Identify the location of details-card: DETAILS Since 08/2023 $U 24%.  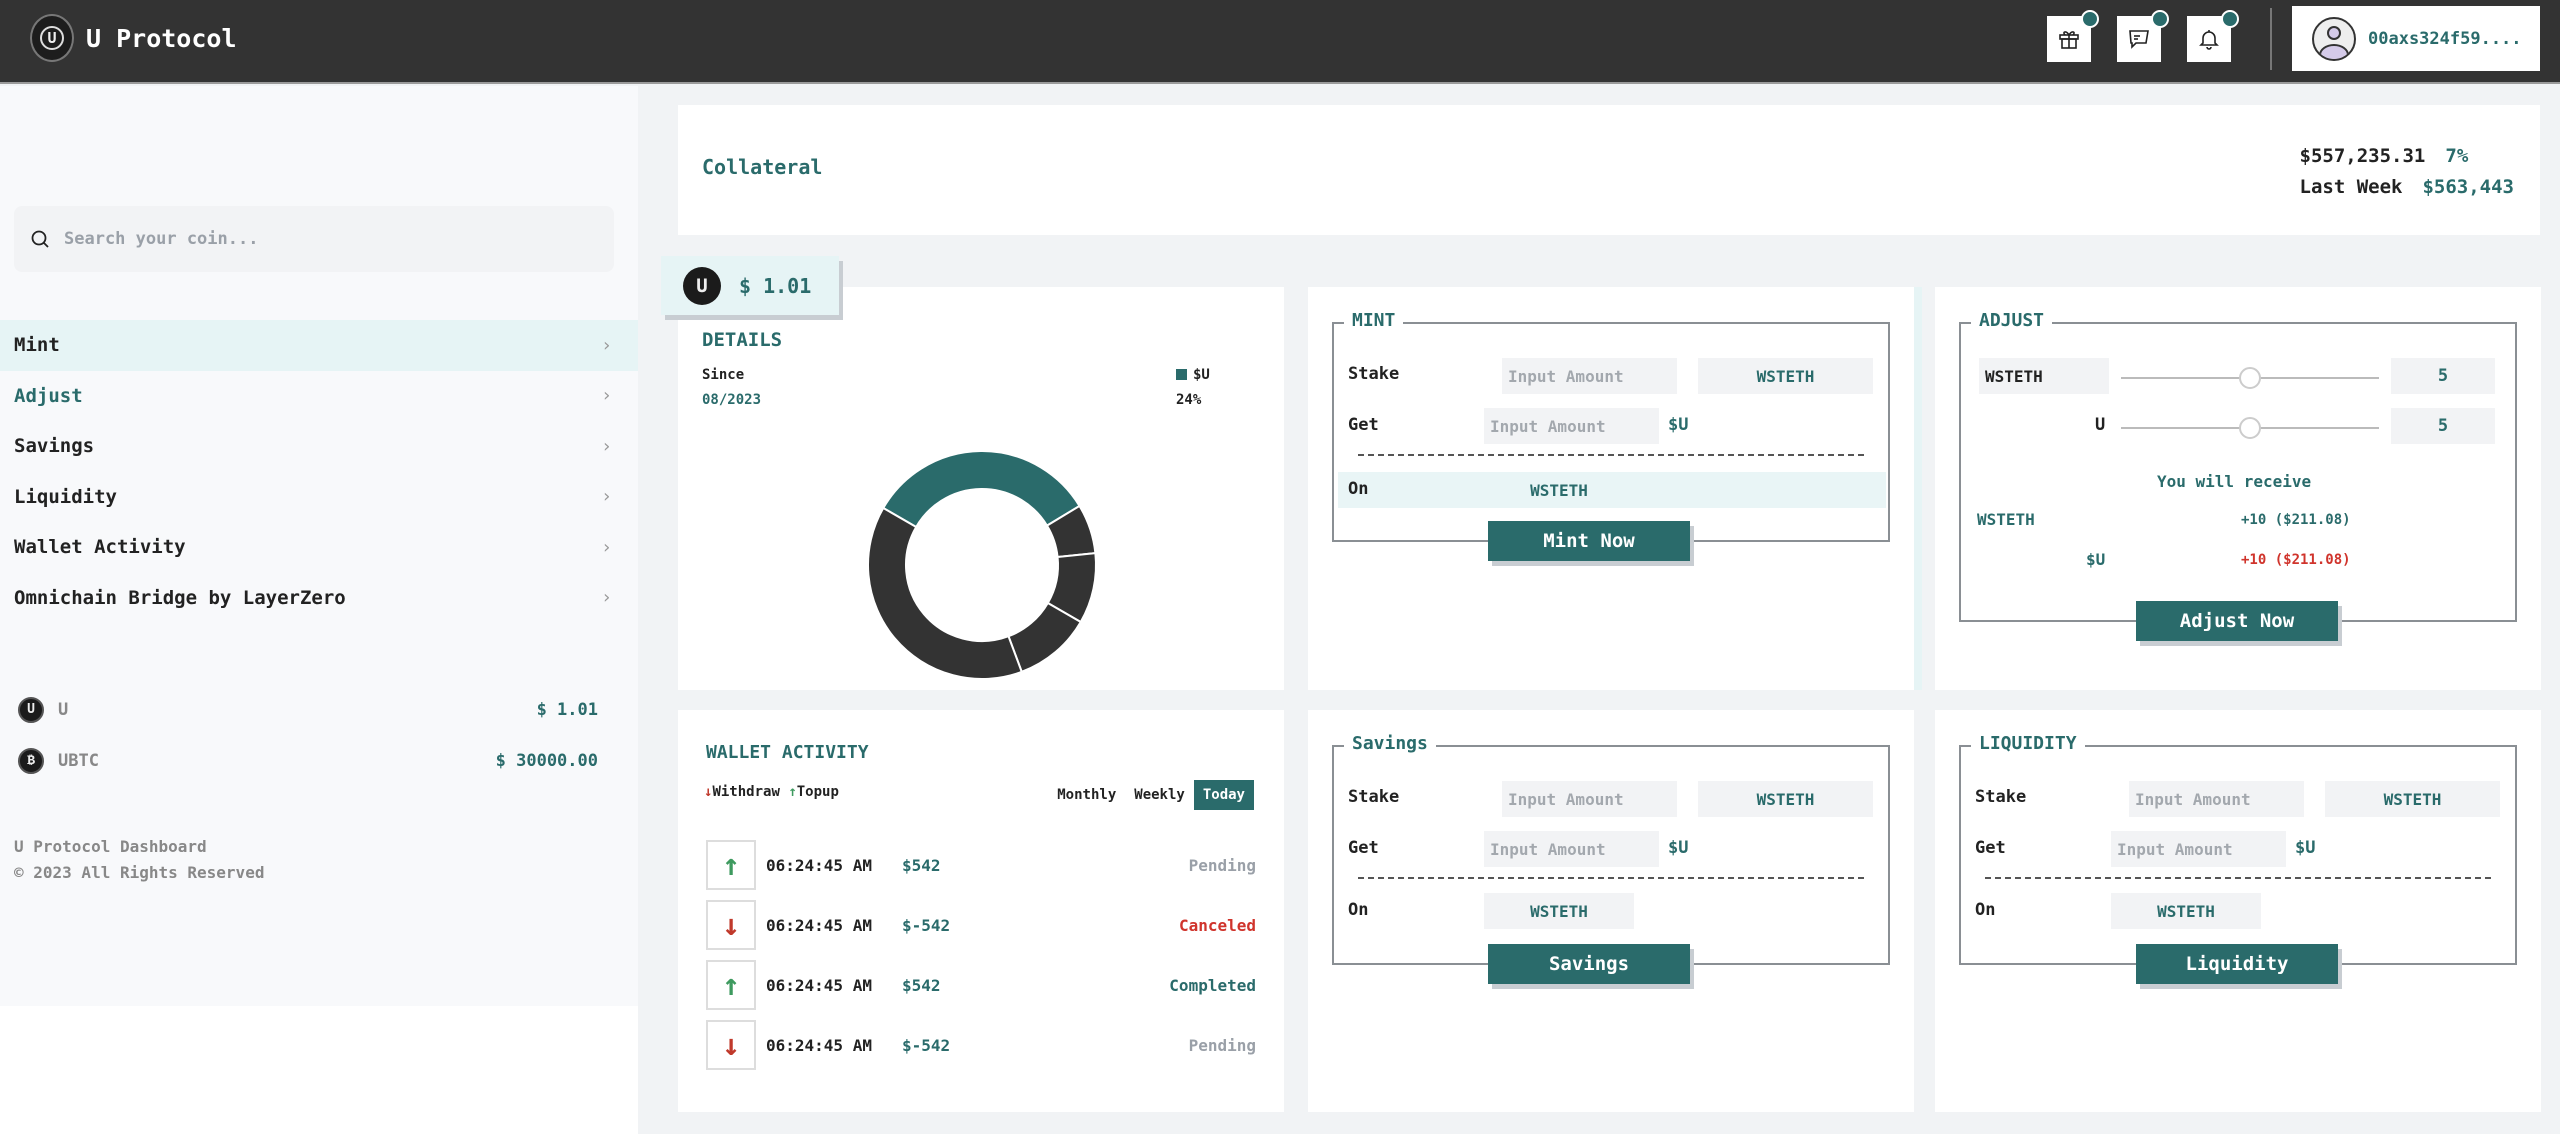
(981, 488).